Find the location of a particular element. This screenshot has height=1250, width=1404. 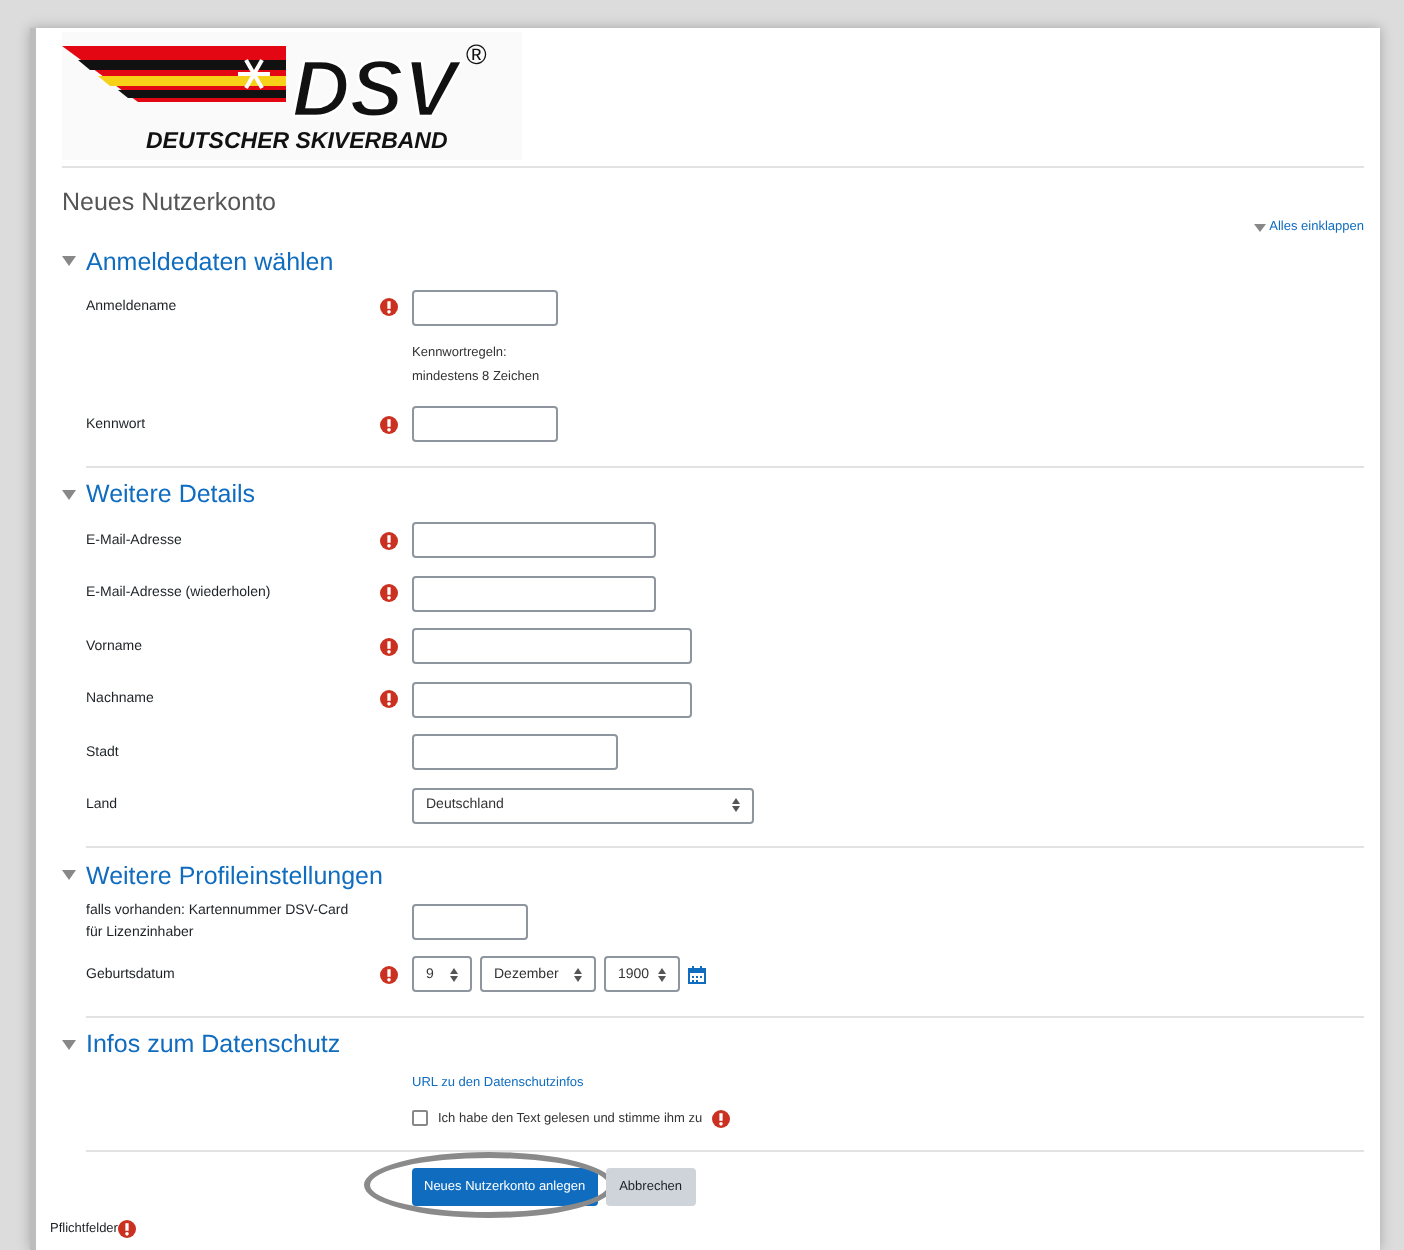

section-toggle: Anmeldedaten wählen is located at coordinates (198, 261).